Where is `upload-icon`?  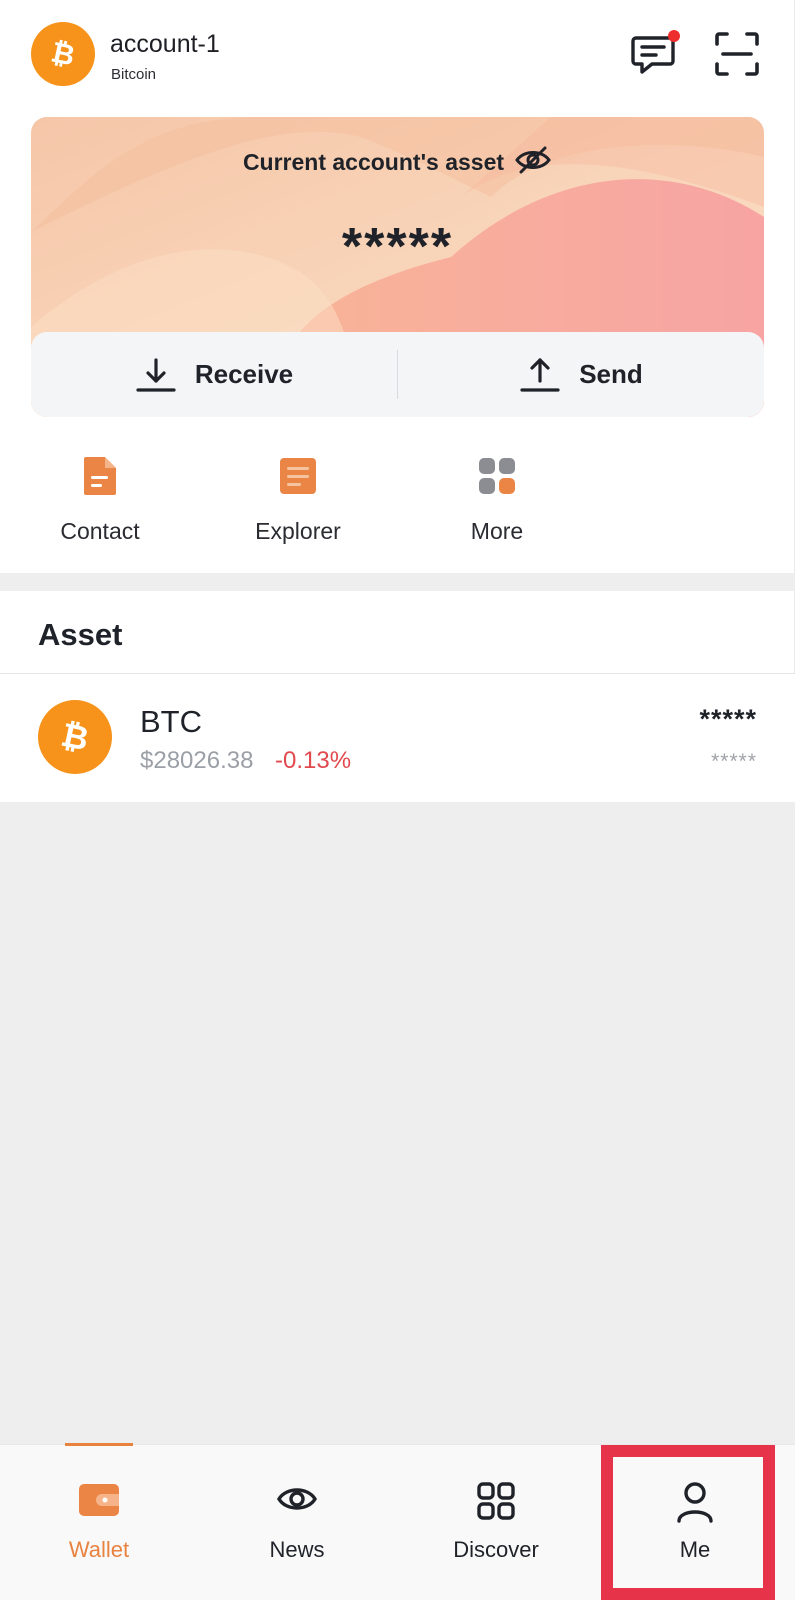 upload-icon is located at coordinates (540, 374).